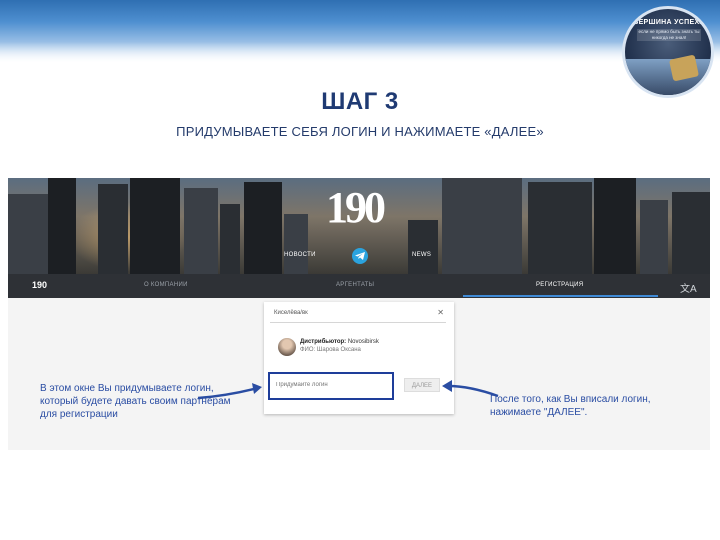 Image resolution: width=720 pixels, height=540 pixels. Describe the element at coordinates (308, 350) in the screenshot. I see `fio-label: ФИО:` at that location.